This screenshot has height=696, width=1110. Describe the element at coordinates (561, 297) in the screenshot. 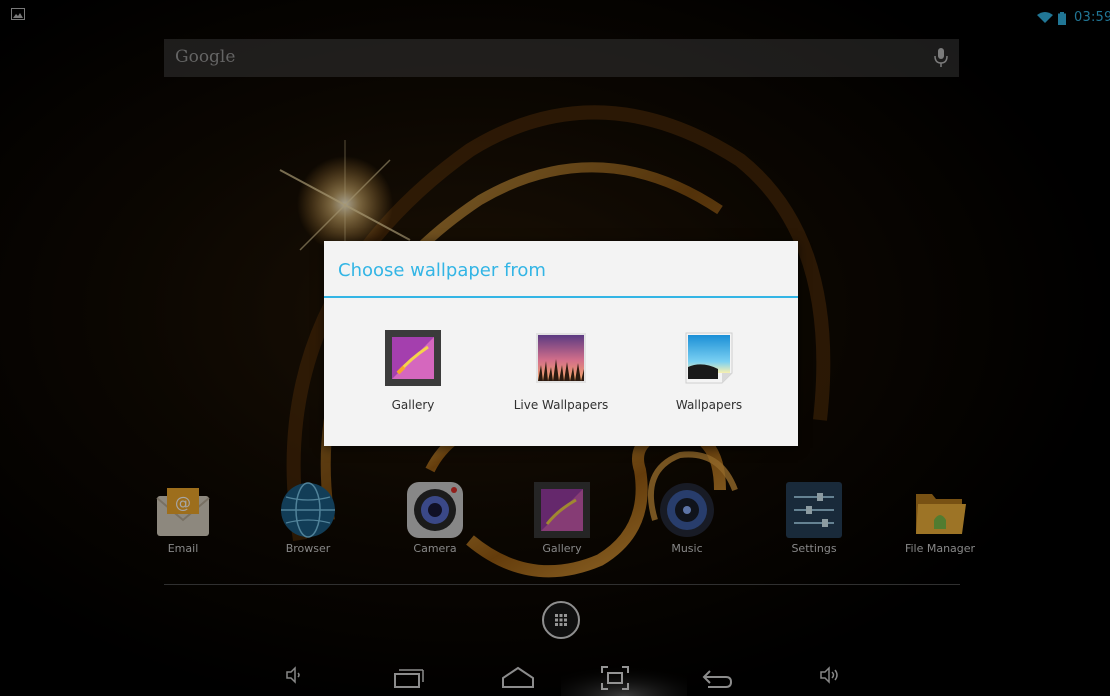

I see `dialog-title-divider` at that location.